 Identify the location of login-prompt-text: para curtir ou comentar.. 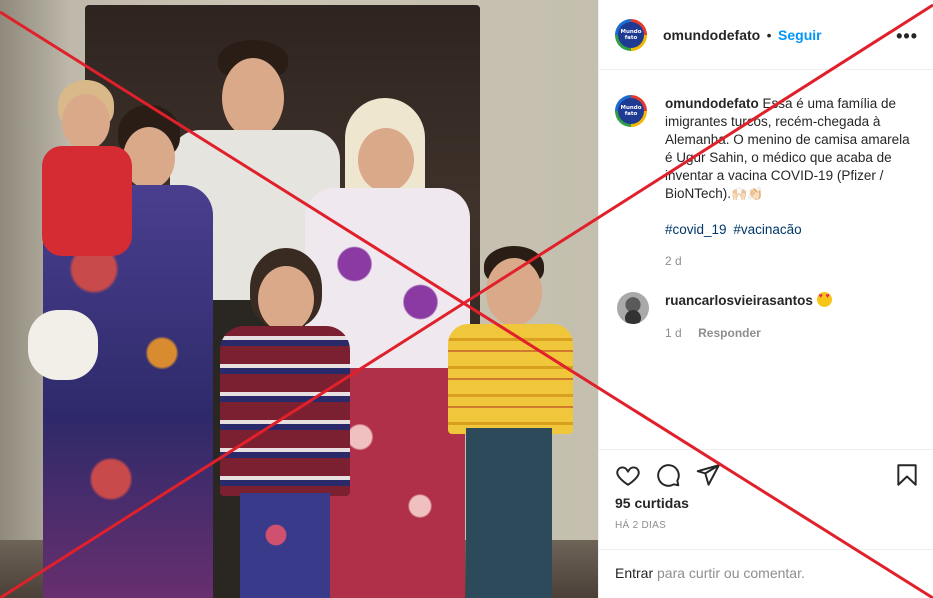
(729, 573).